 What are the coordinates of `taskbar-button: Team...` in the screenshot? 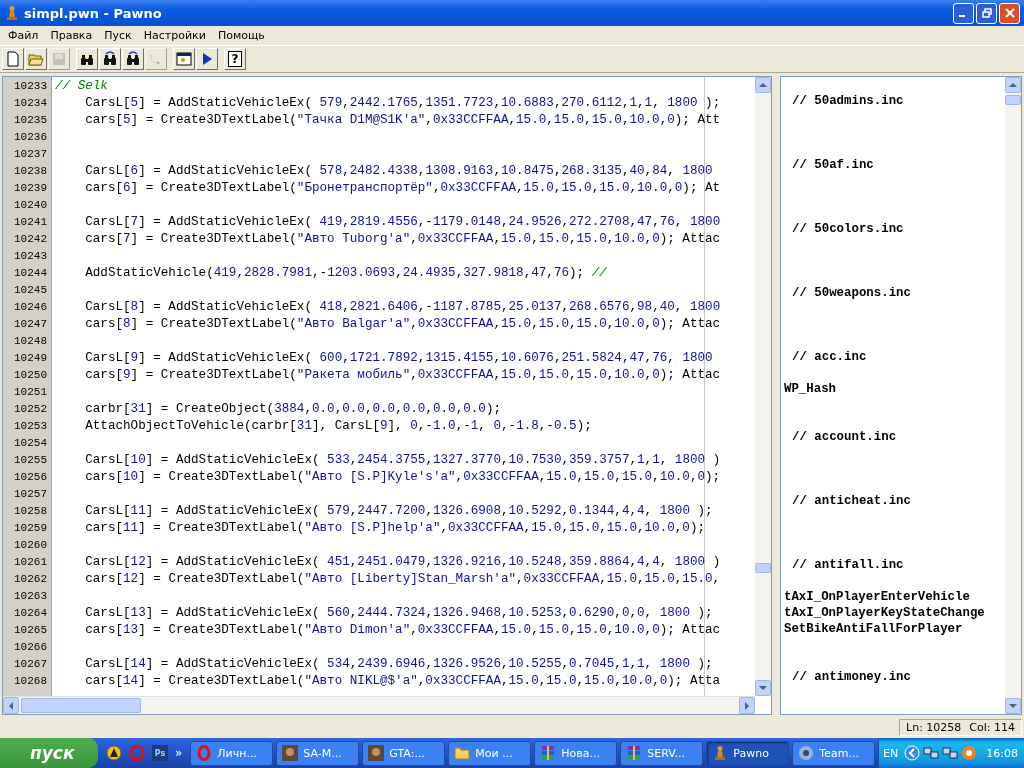 It's located at (834, 753).